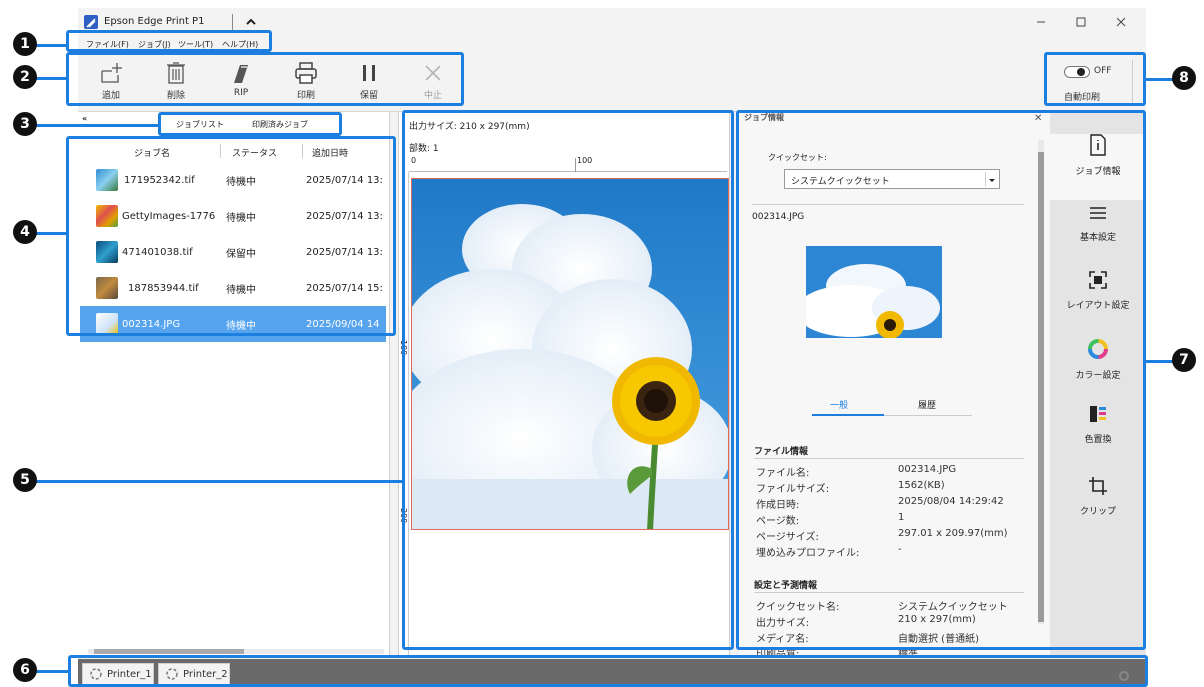 This screenshot has width=1204, height=687. Describe the element at coordinates (84, 118) in the screenshot. I see `collapse-panel-icon: «` at that location.